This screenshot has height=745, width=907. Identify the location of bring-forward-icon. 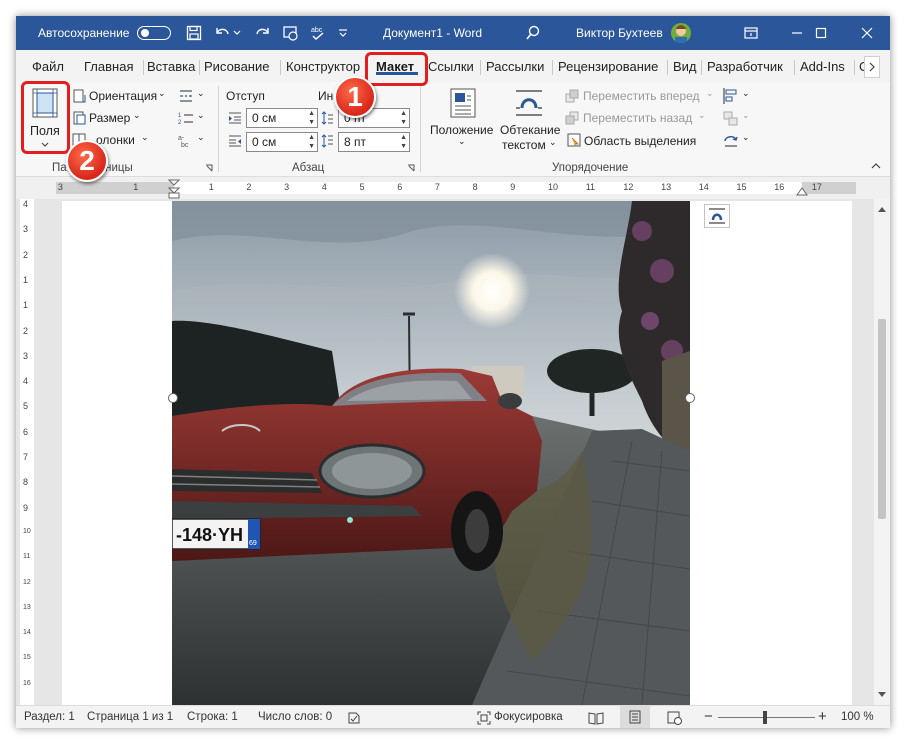
(572, 96).